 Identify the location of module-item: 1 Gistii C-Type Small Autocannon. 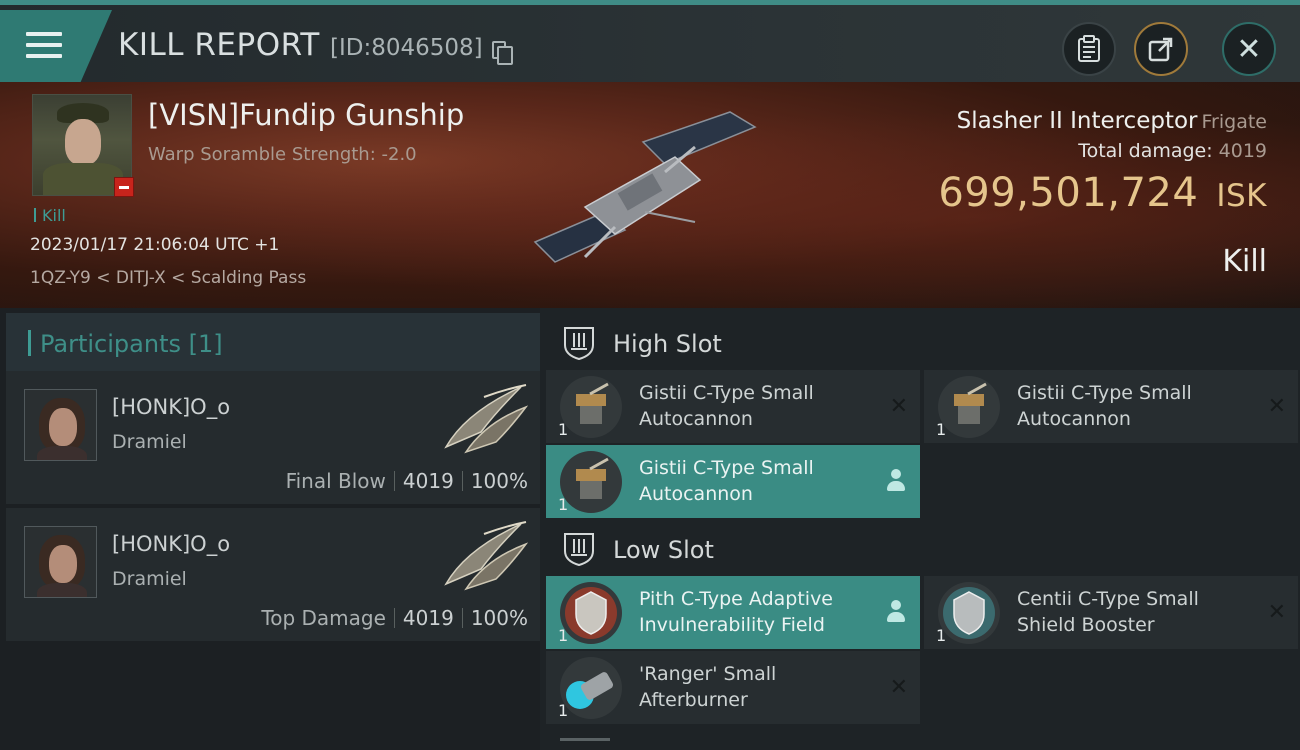
(733, 481).